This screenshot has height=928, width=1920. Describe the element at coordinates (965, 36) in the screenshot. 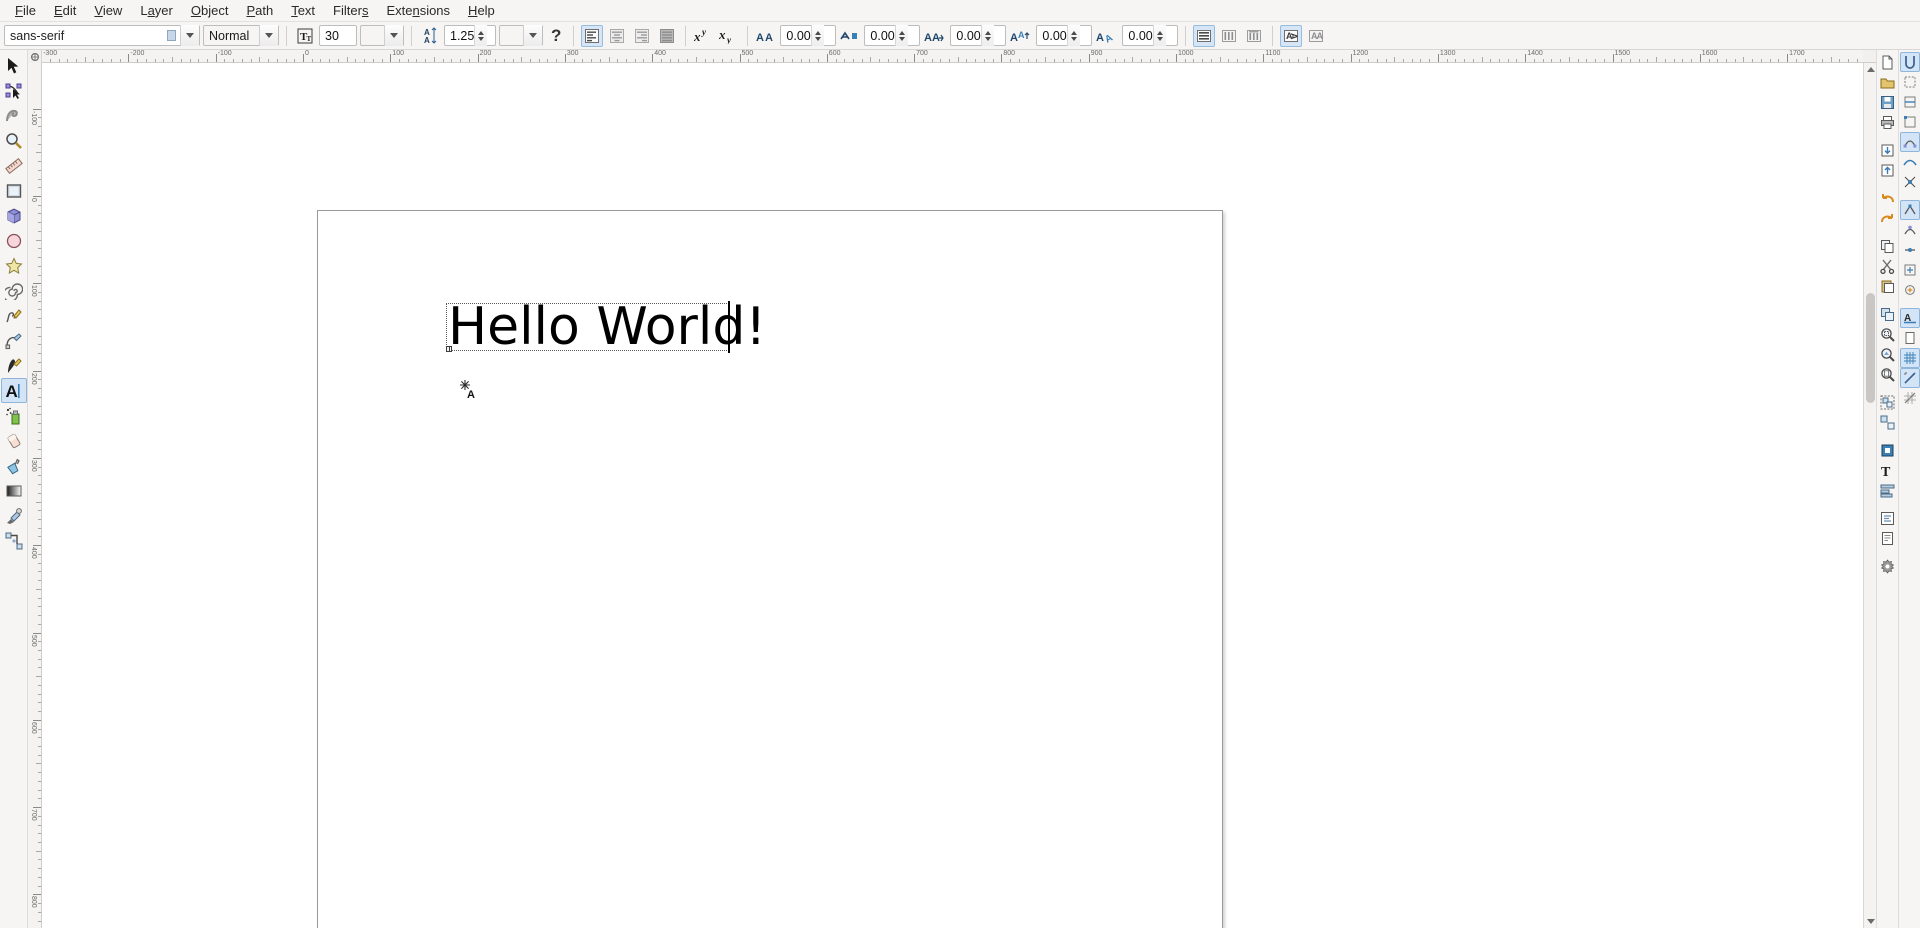

I see `horizontal-kerning-value: 0.00` at that location.